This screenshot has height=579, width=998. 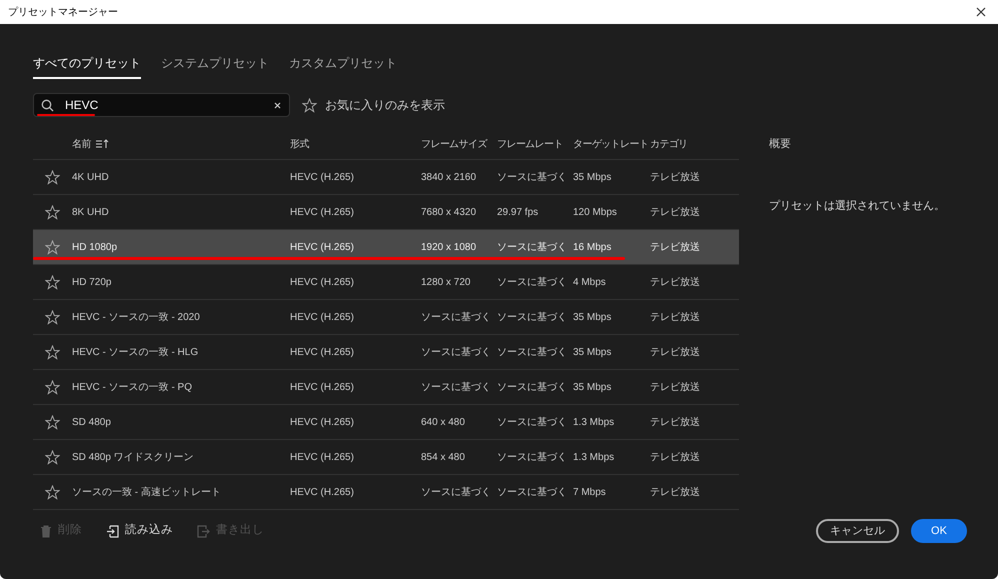 I want to click on table-row: HEVC - ソースの一致 - PQ HEVC (H.265) ソースに基づく ソースに基づく 35 Mbps テレビ放送, so click(x=386, y=387).